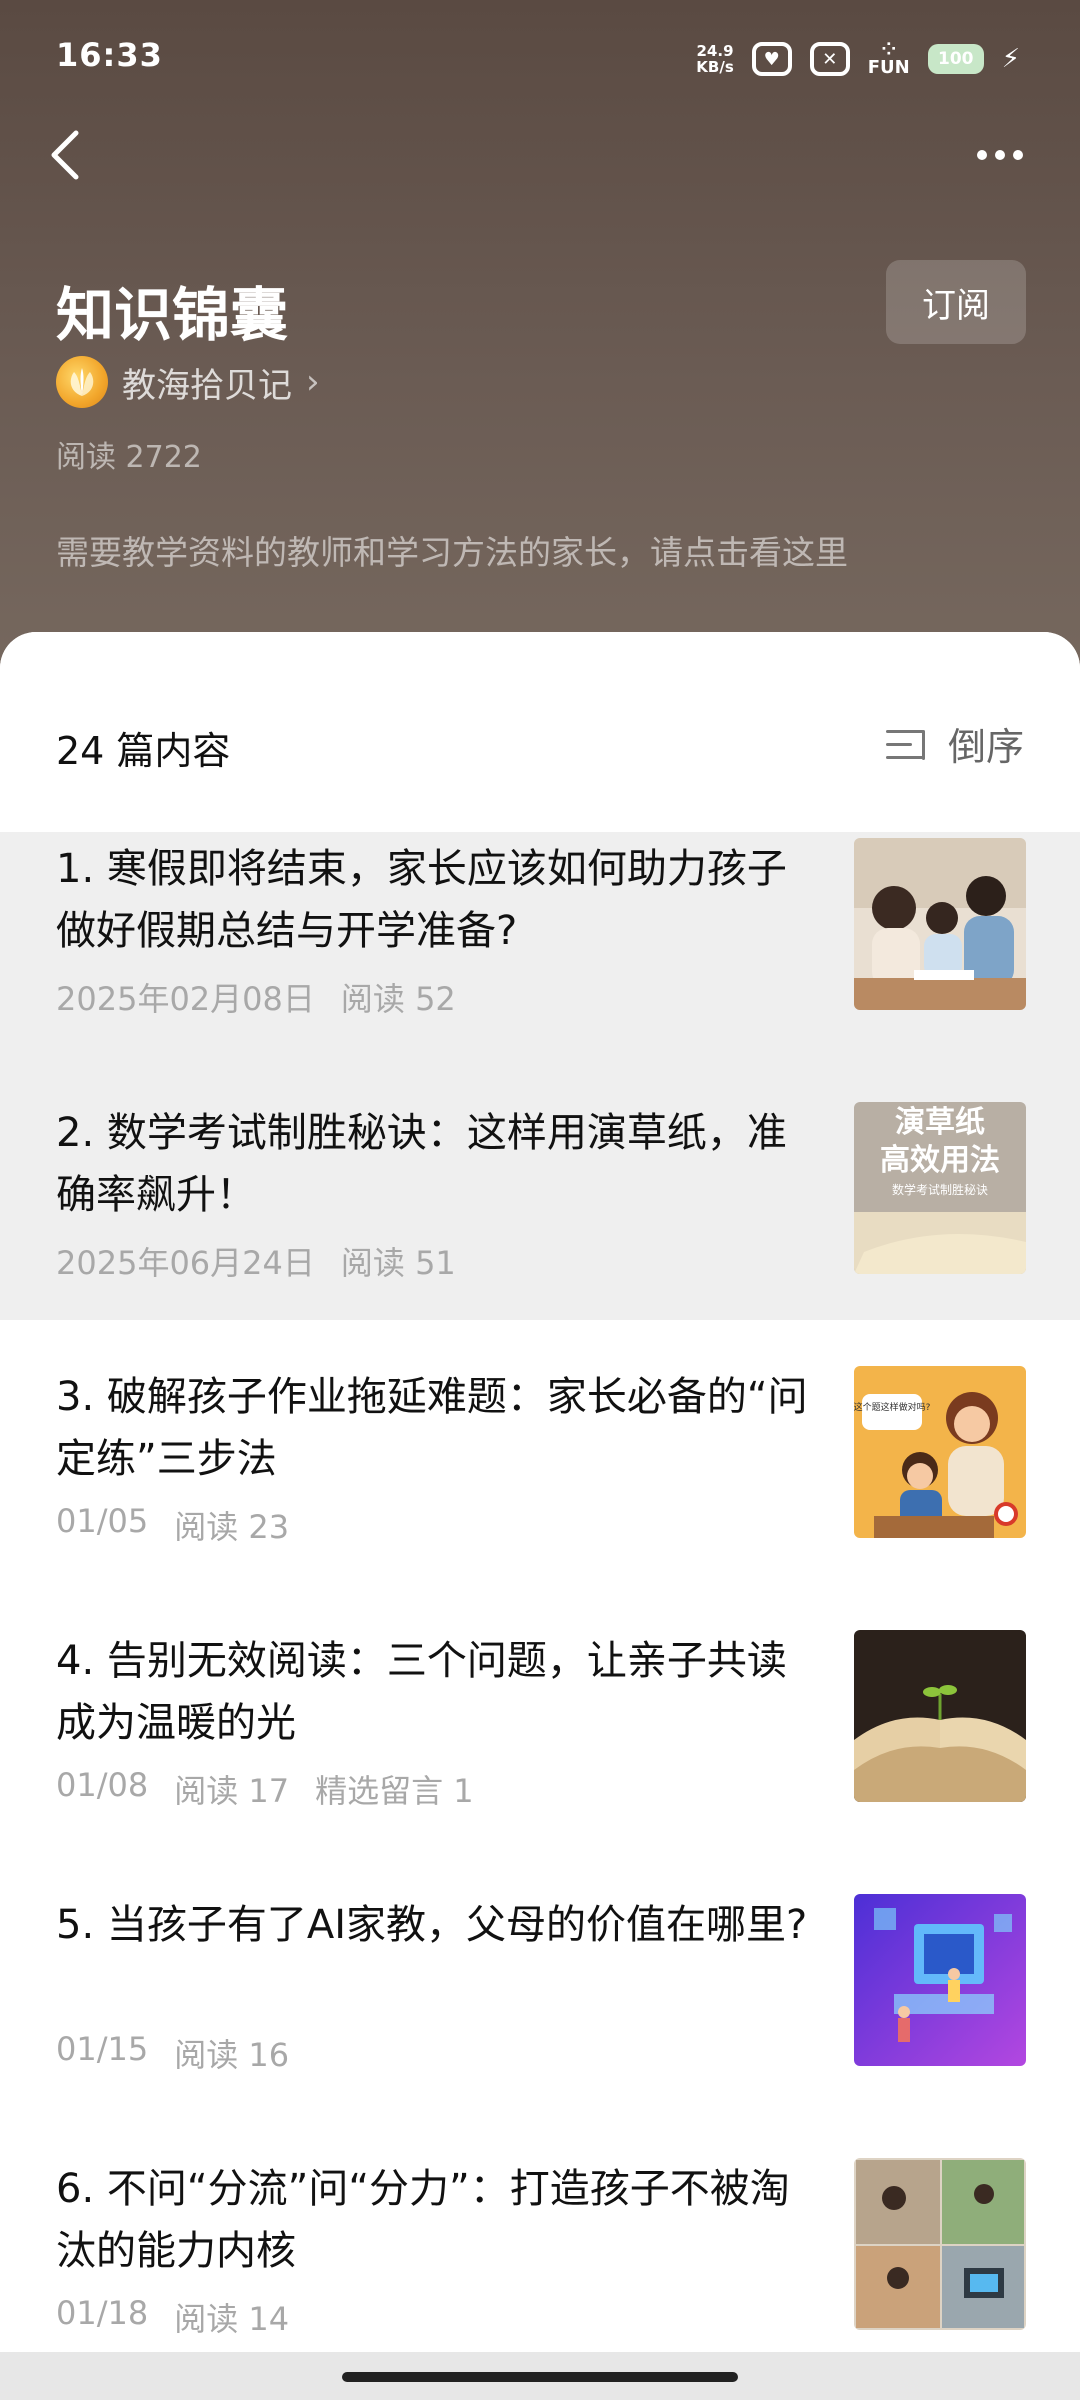 The height and width of the screenshot is (2400, 1080). I want to click on sort-icon, so click(907, 744).